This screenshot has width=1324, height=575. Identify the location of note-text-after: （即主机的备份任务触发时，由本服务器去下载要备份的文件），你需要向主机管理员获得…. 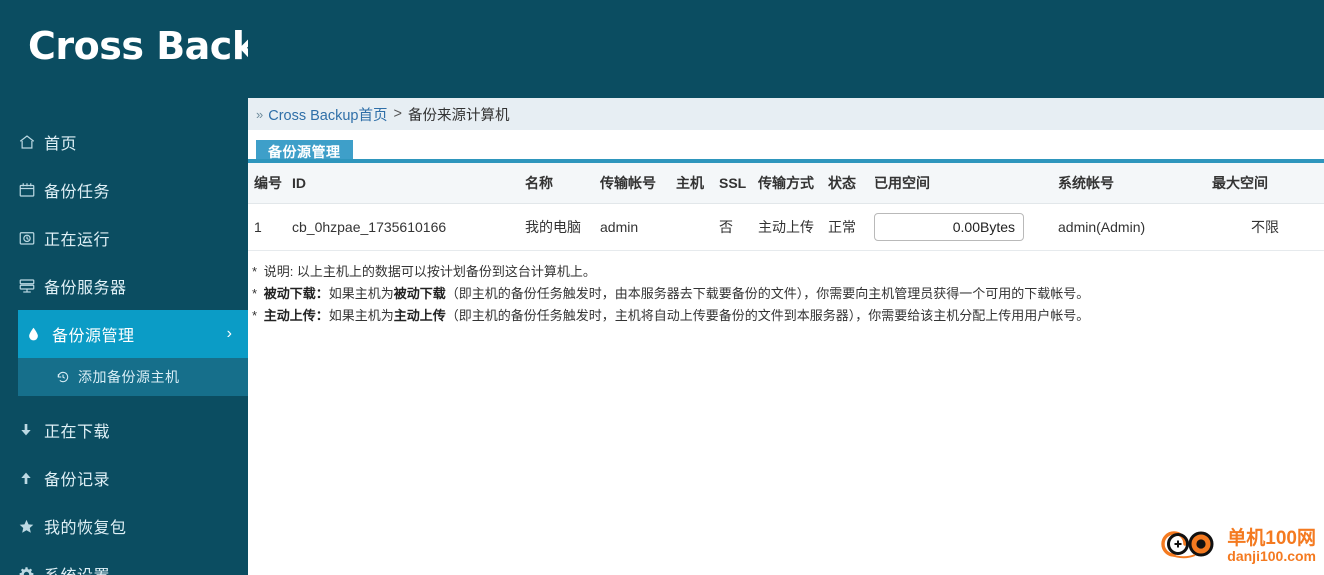
(767, 293).